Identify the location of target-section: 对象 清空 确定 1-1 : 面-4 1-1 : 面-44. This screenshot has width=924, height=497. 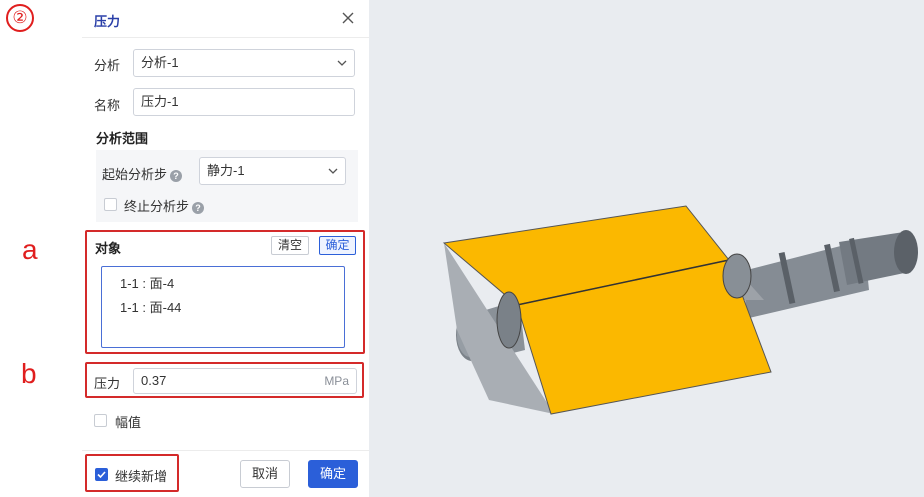
(225, 292).